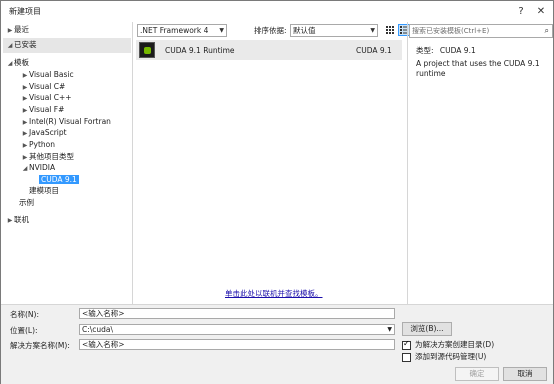  Describe the element at coordinates (47, 75) in the screenshot. I see `tree-item-visual-basic: ▶ Visual Basic` at that location.